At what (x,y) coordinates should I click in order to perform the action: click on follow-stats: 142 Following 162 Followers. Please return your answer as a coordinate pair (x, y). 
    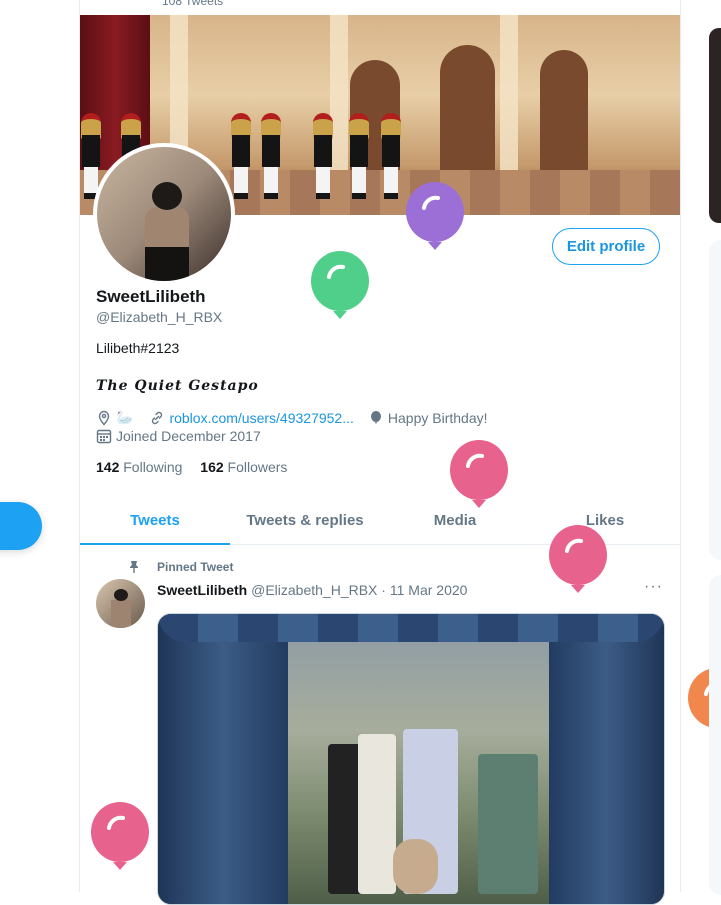
    Looking at the image, I should click on (191, 467).